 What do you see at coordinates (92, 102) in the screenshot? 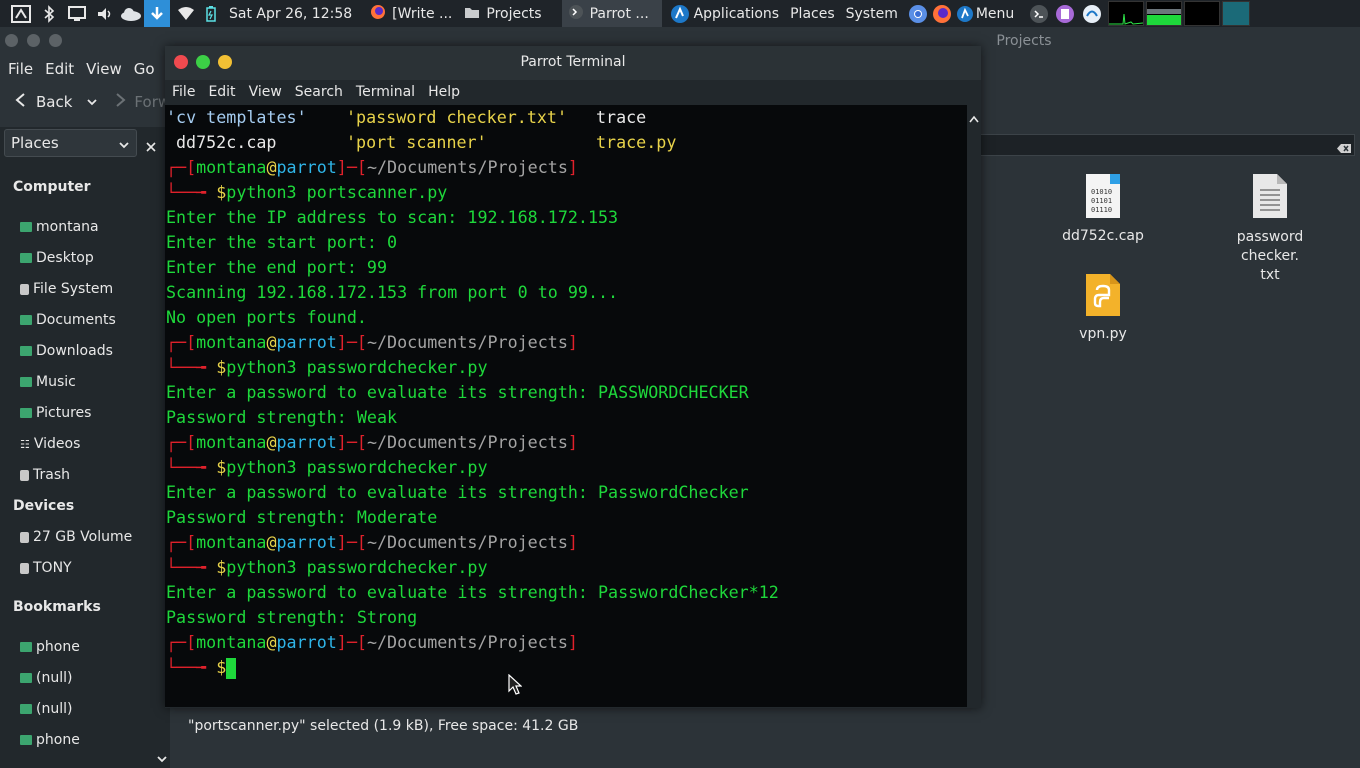
I see `back-history-chevron-icon` at bounding box center [92, 102].